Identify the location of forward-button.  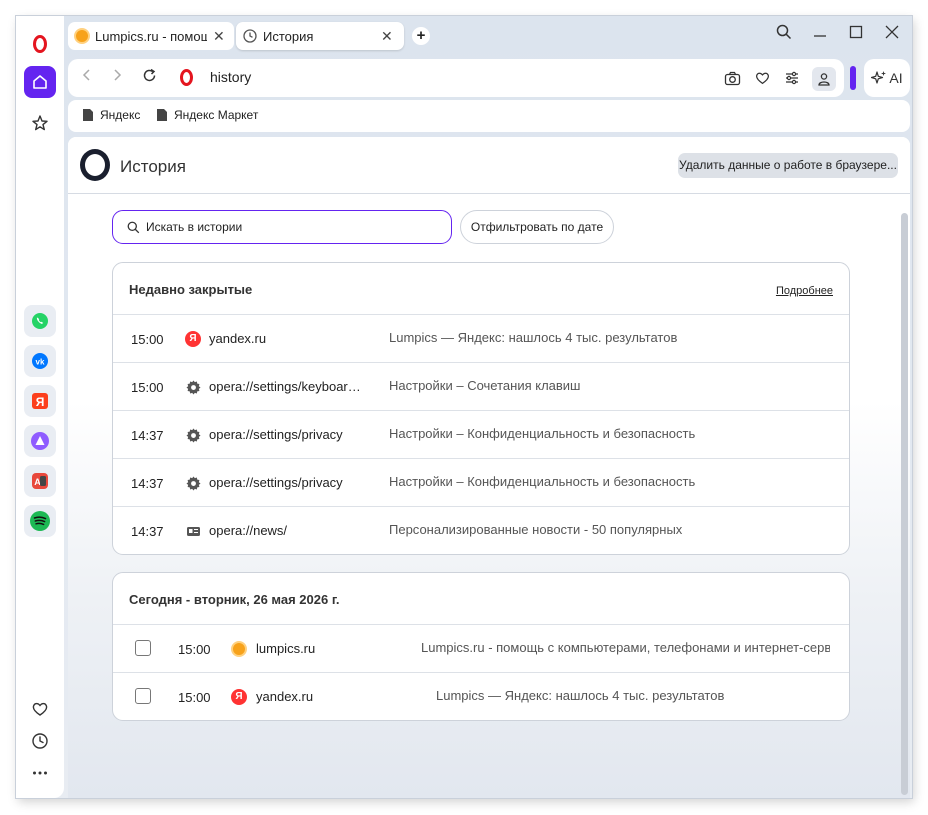
(117, 77).